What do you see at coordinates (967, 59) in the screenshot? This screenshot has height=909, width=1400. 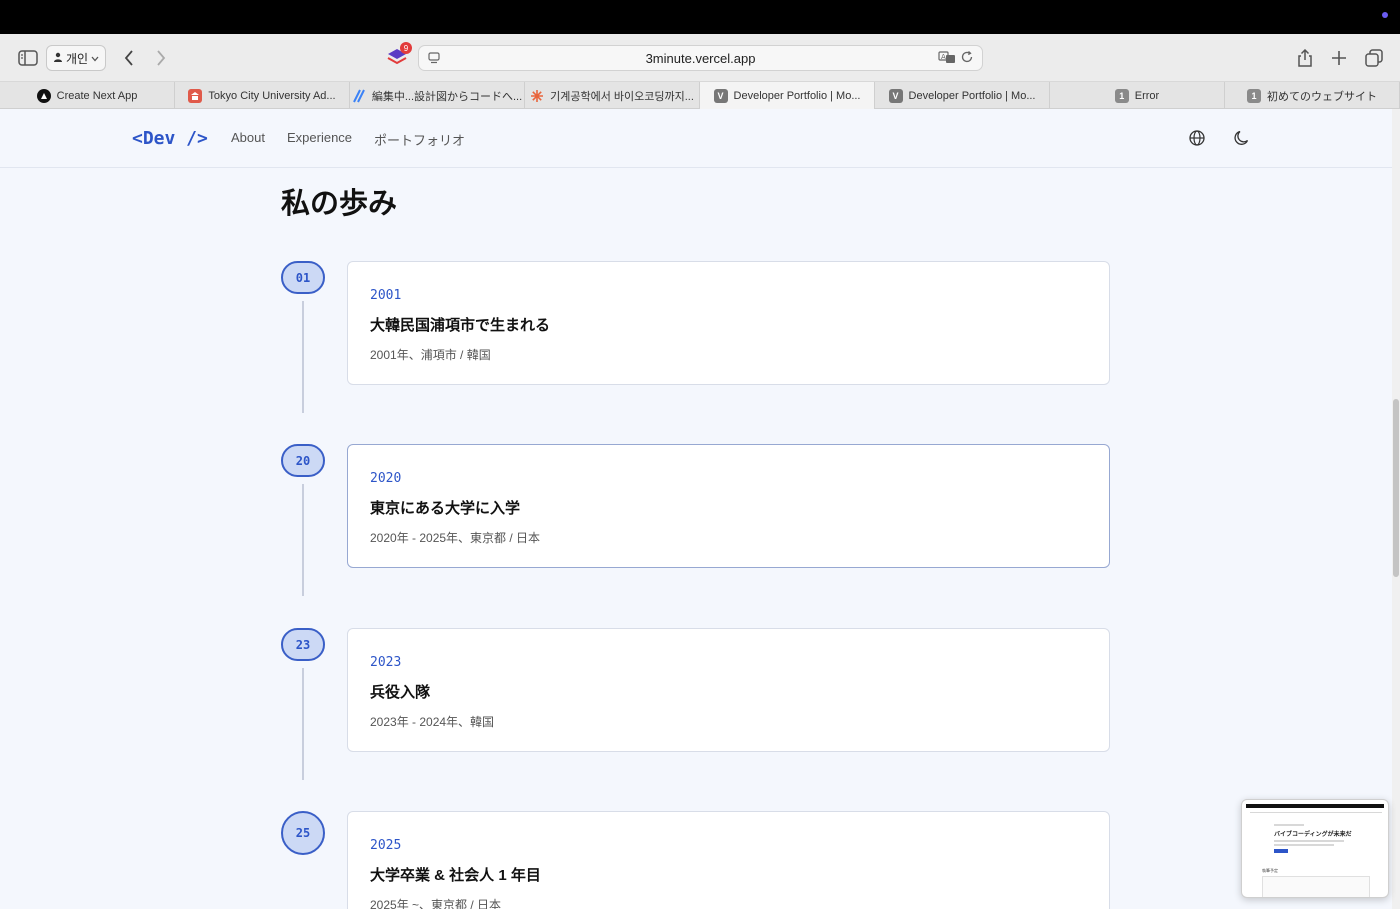 I see `reload-icon` at bounding box center [967, 59].